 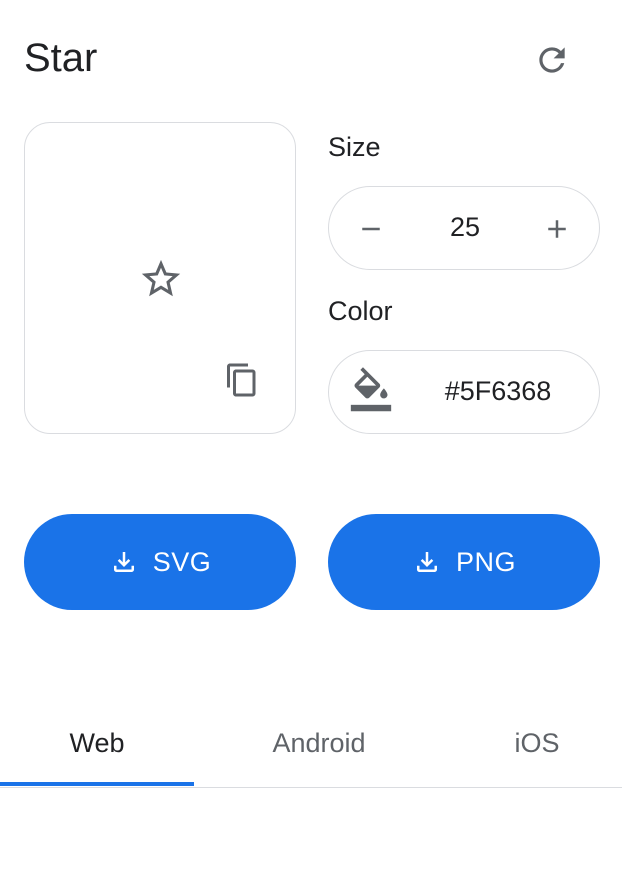 I want to click on download-svg-button: SVG, so click(x=160, y=562).